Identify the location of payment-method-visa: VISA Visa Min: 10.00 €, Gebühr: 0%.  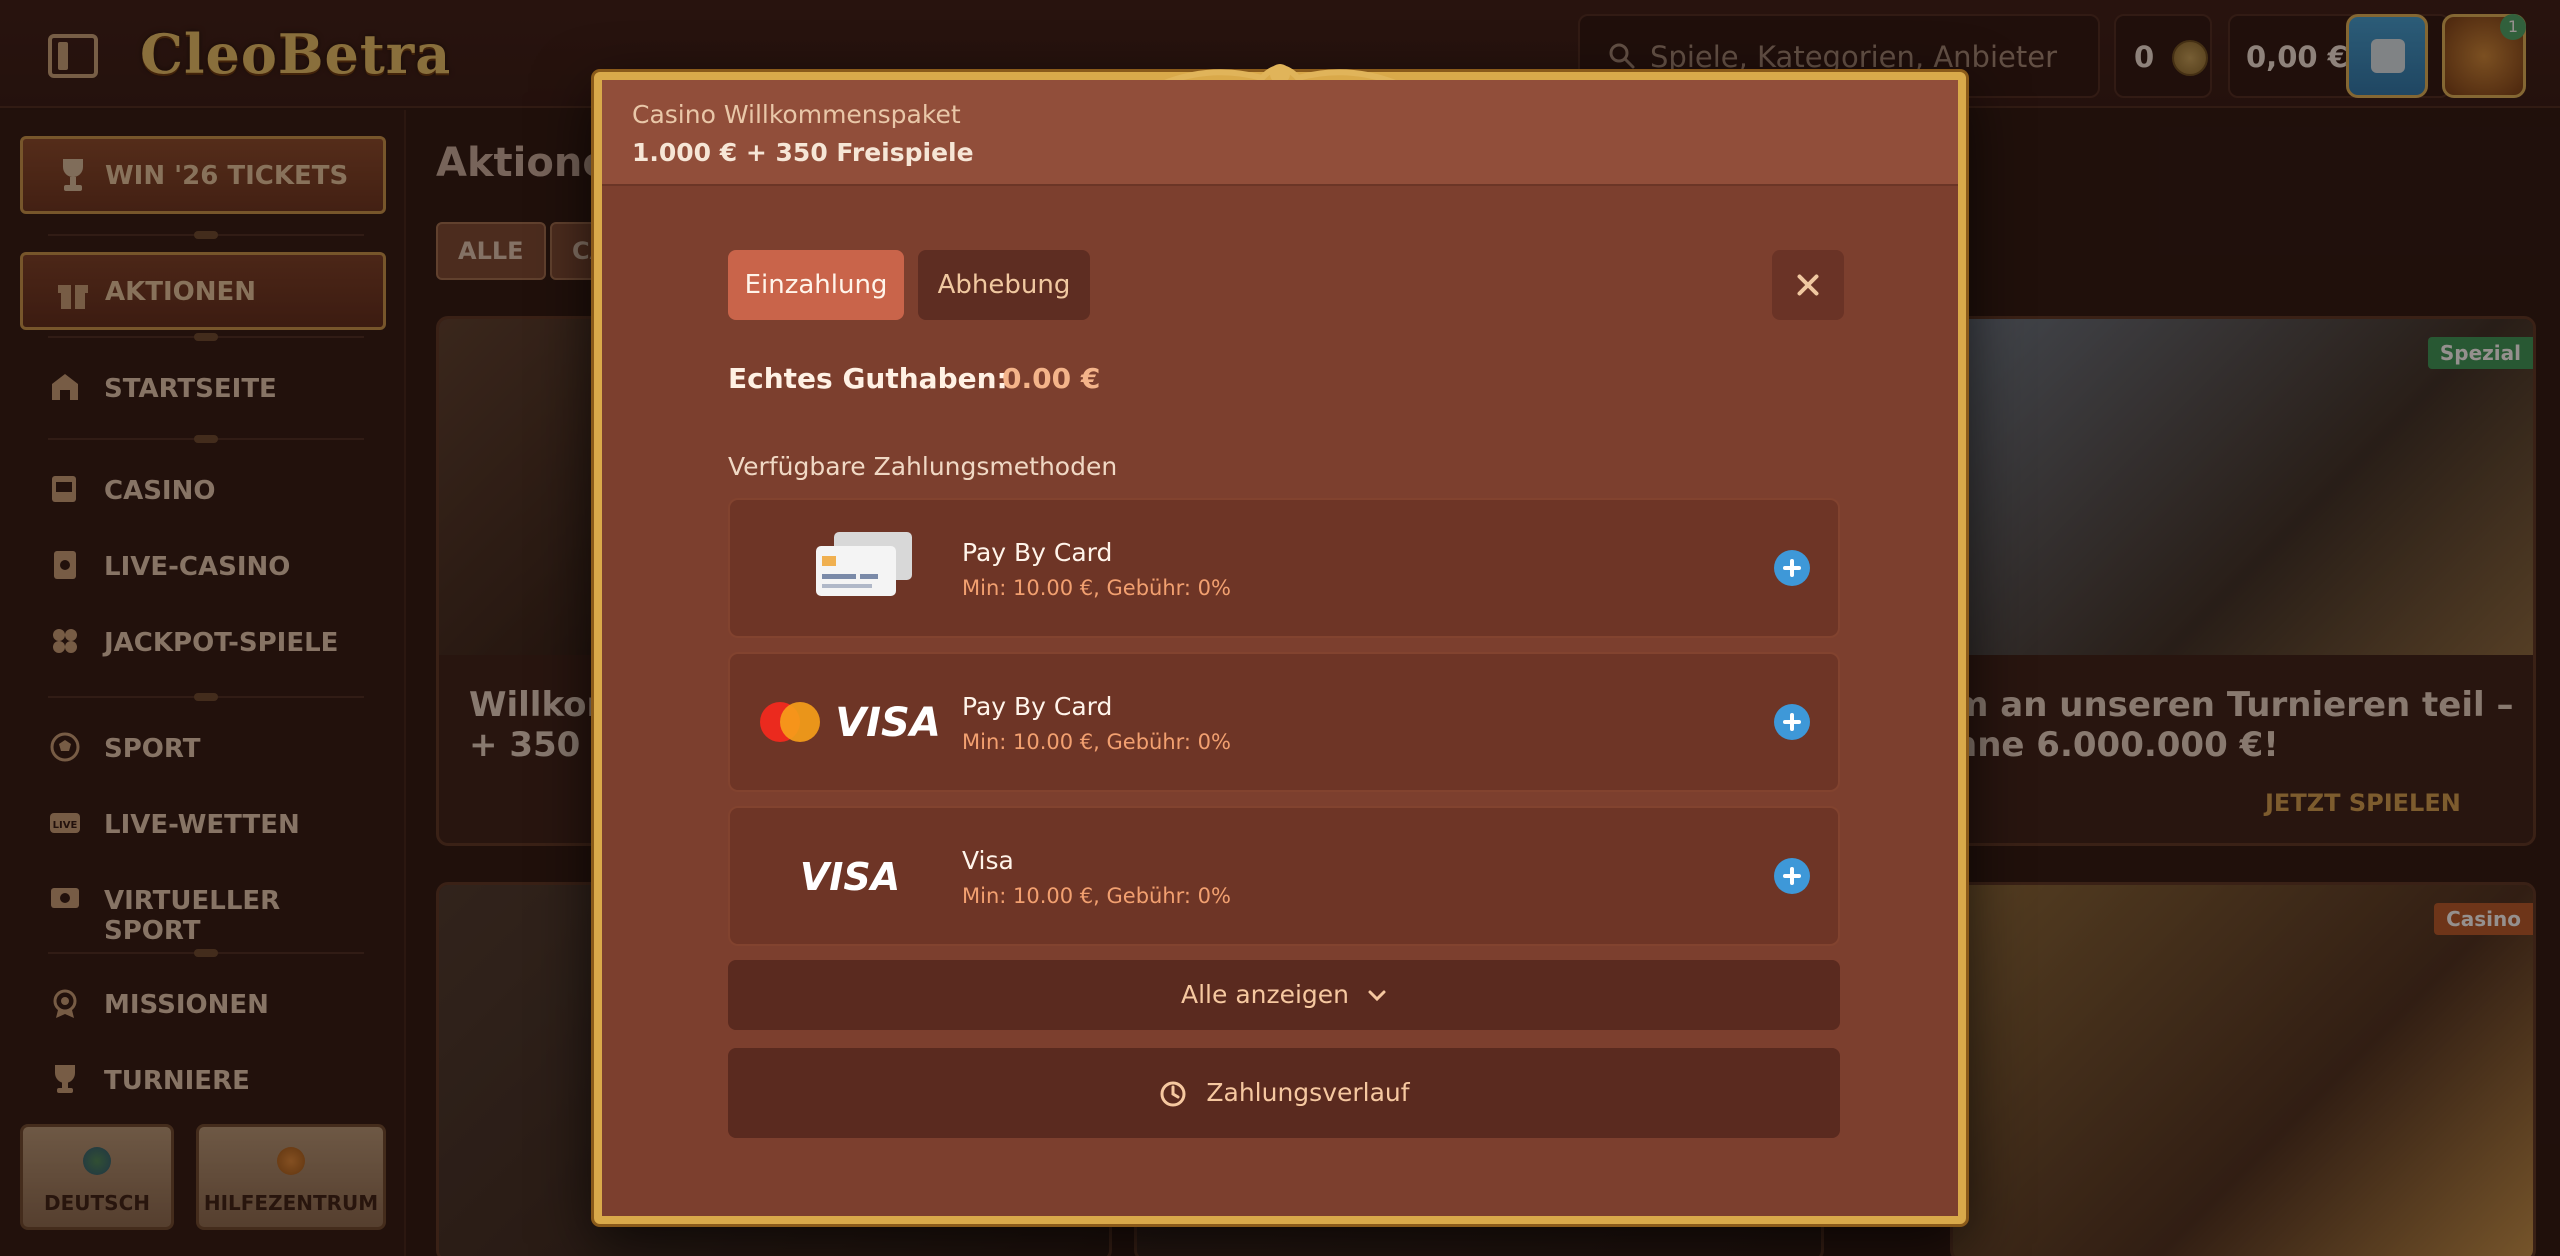
(1284, 876).